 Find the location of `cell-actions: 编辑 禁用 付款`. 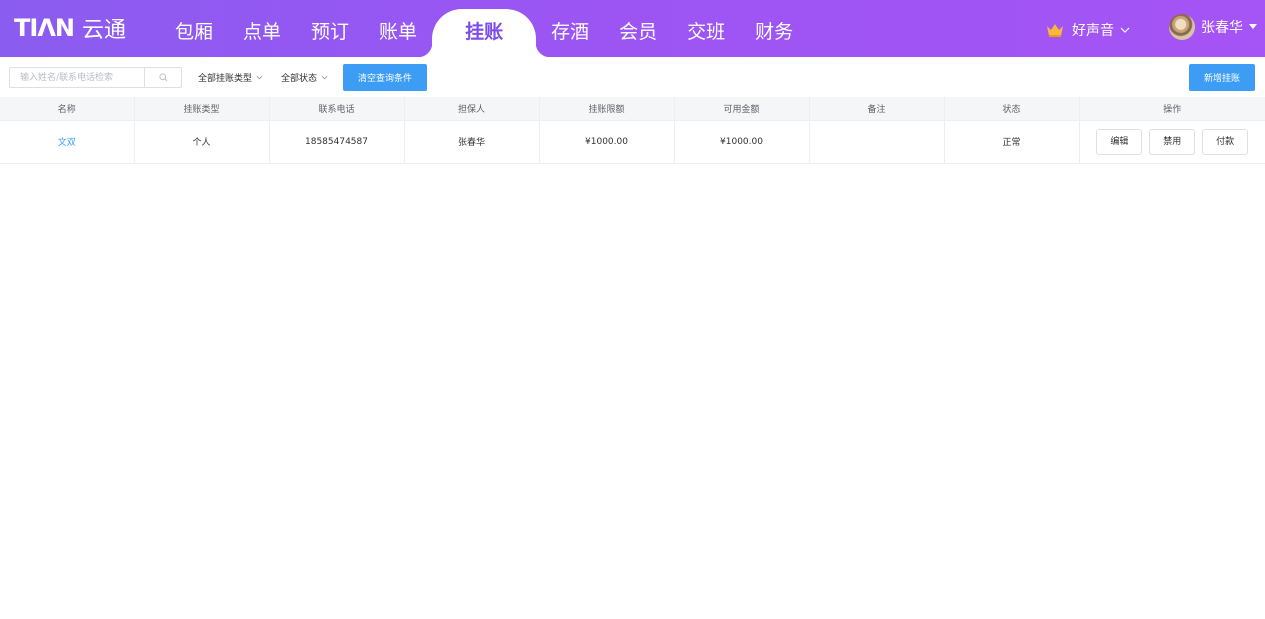

cell-actions: 编辑 禁用 付款 is located at coordinates (1172, 142).